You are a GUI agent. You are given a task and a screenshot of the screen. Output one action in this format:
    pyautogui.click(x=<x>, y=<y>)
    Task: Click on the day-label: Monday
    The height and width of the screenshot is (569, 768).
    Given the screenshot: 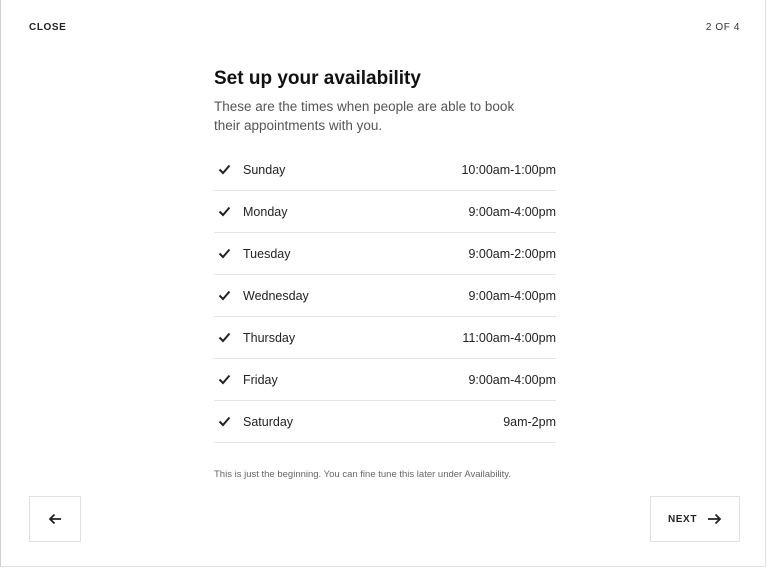 What is the action you would take?
    pyautogui.click(x=265, y=211)
    